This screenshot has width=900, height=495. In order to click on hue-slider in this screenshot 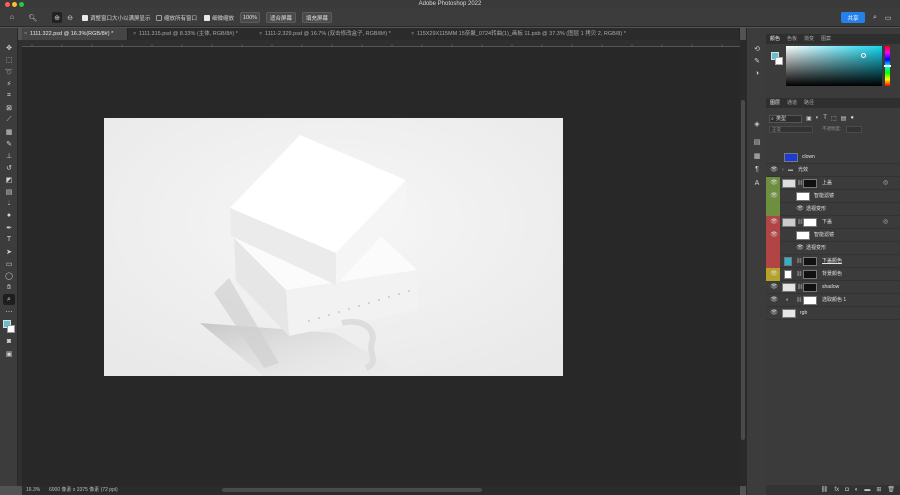, I will do `click(887, 66)`.